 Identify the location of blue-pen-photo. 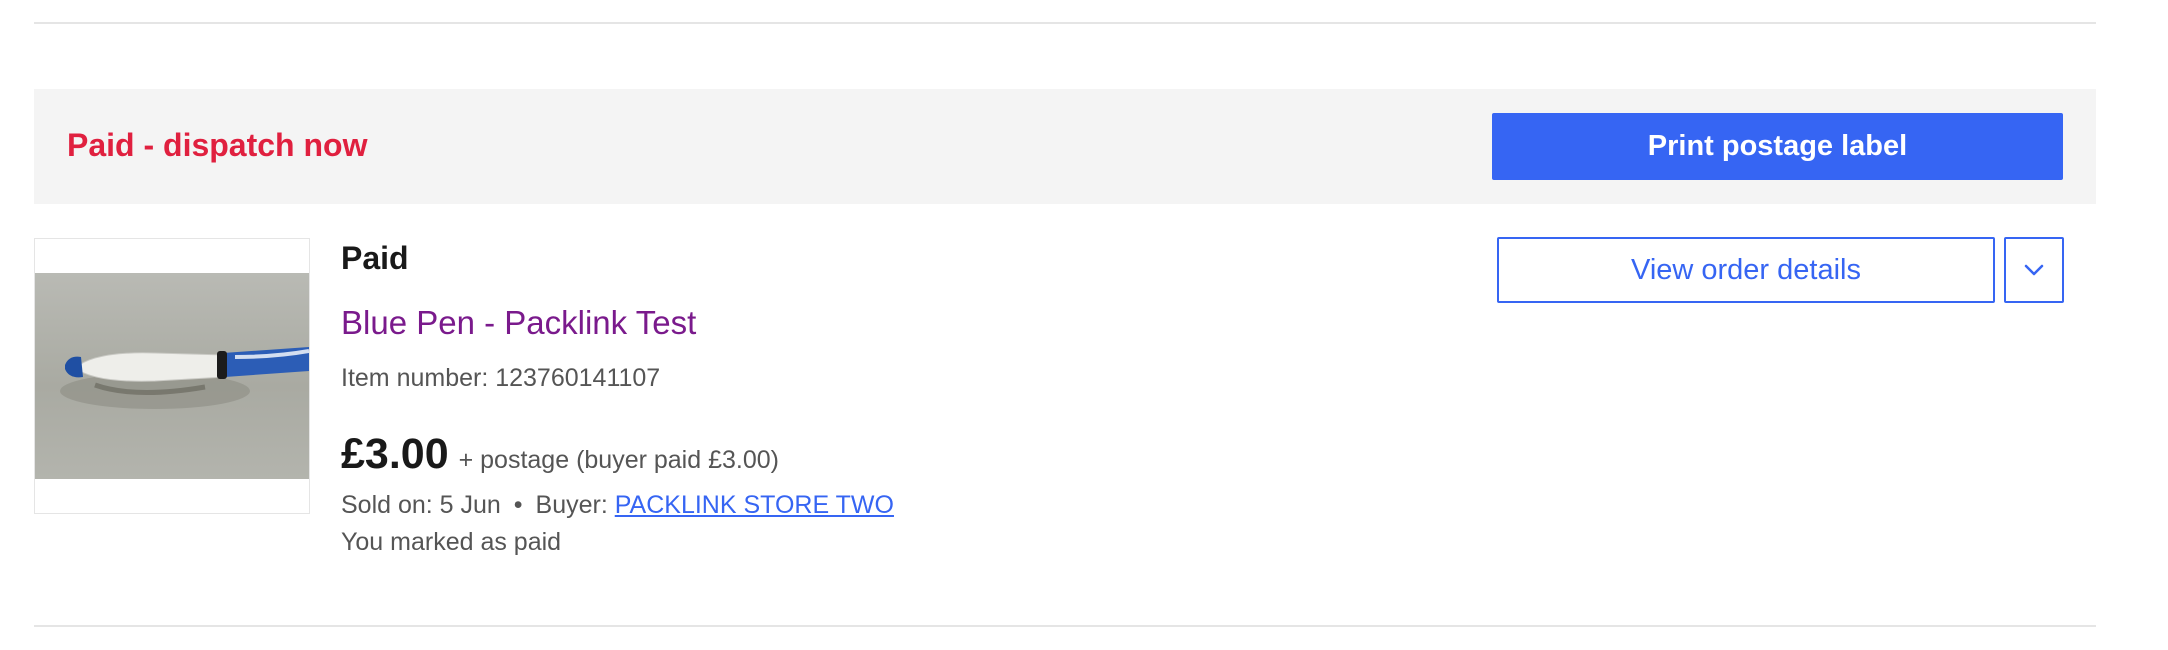
(172, 376).